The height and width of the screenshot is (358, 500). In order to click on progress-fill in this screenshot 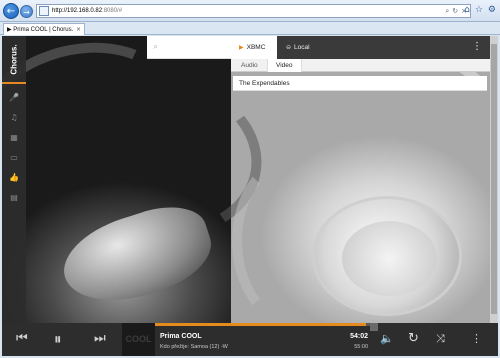, I will do `click(260, 324)`.